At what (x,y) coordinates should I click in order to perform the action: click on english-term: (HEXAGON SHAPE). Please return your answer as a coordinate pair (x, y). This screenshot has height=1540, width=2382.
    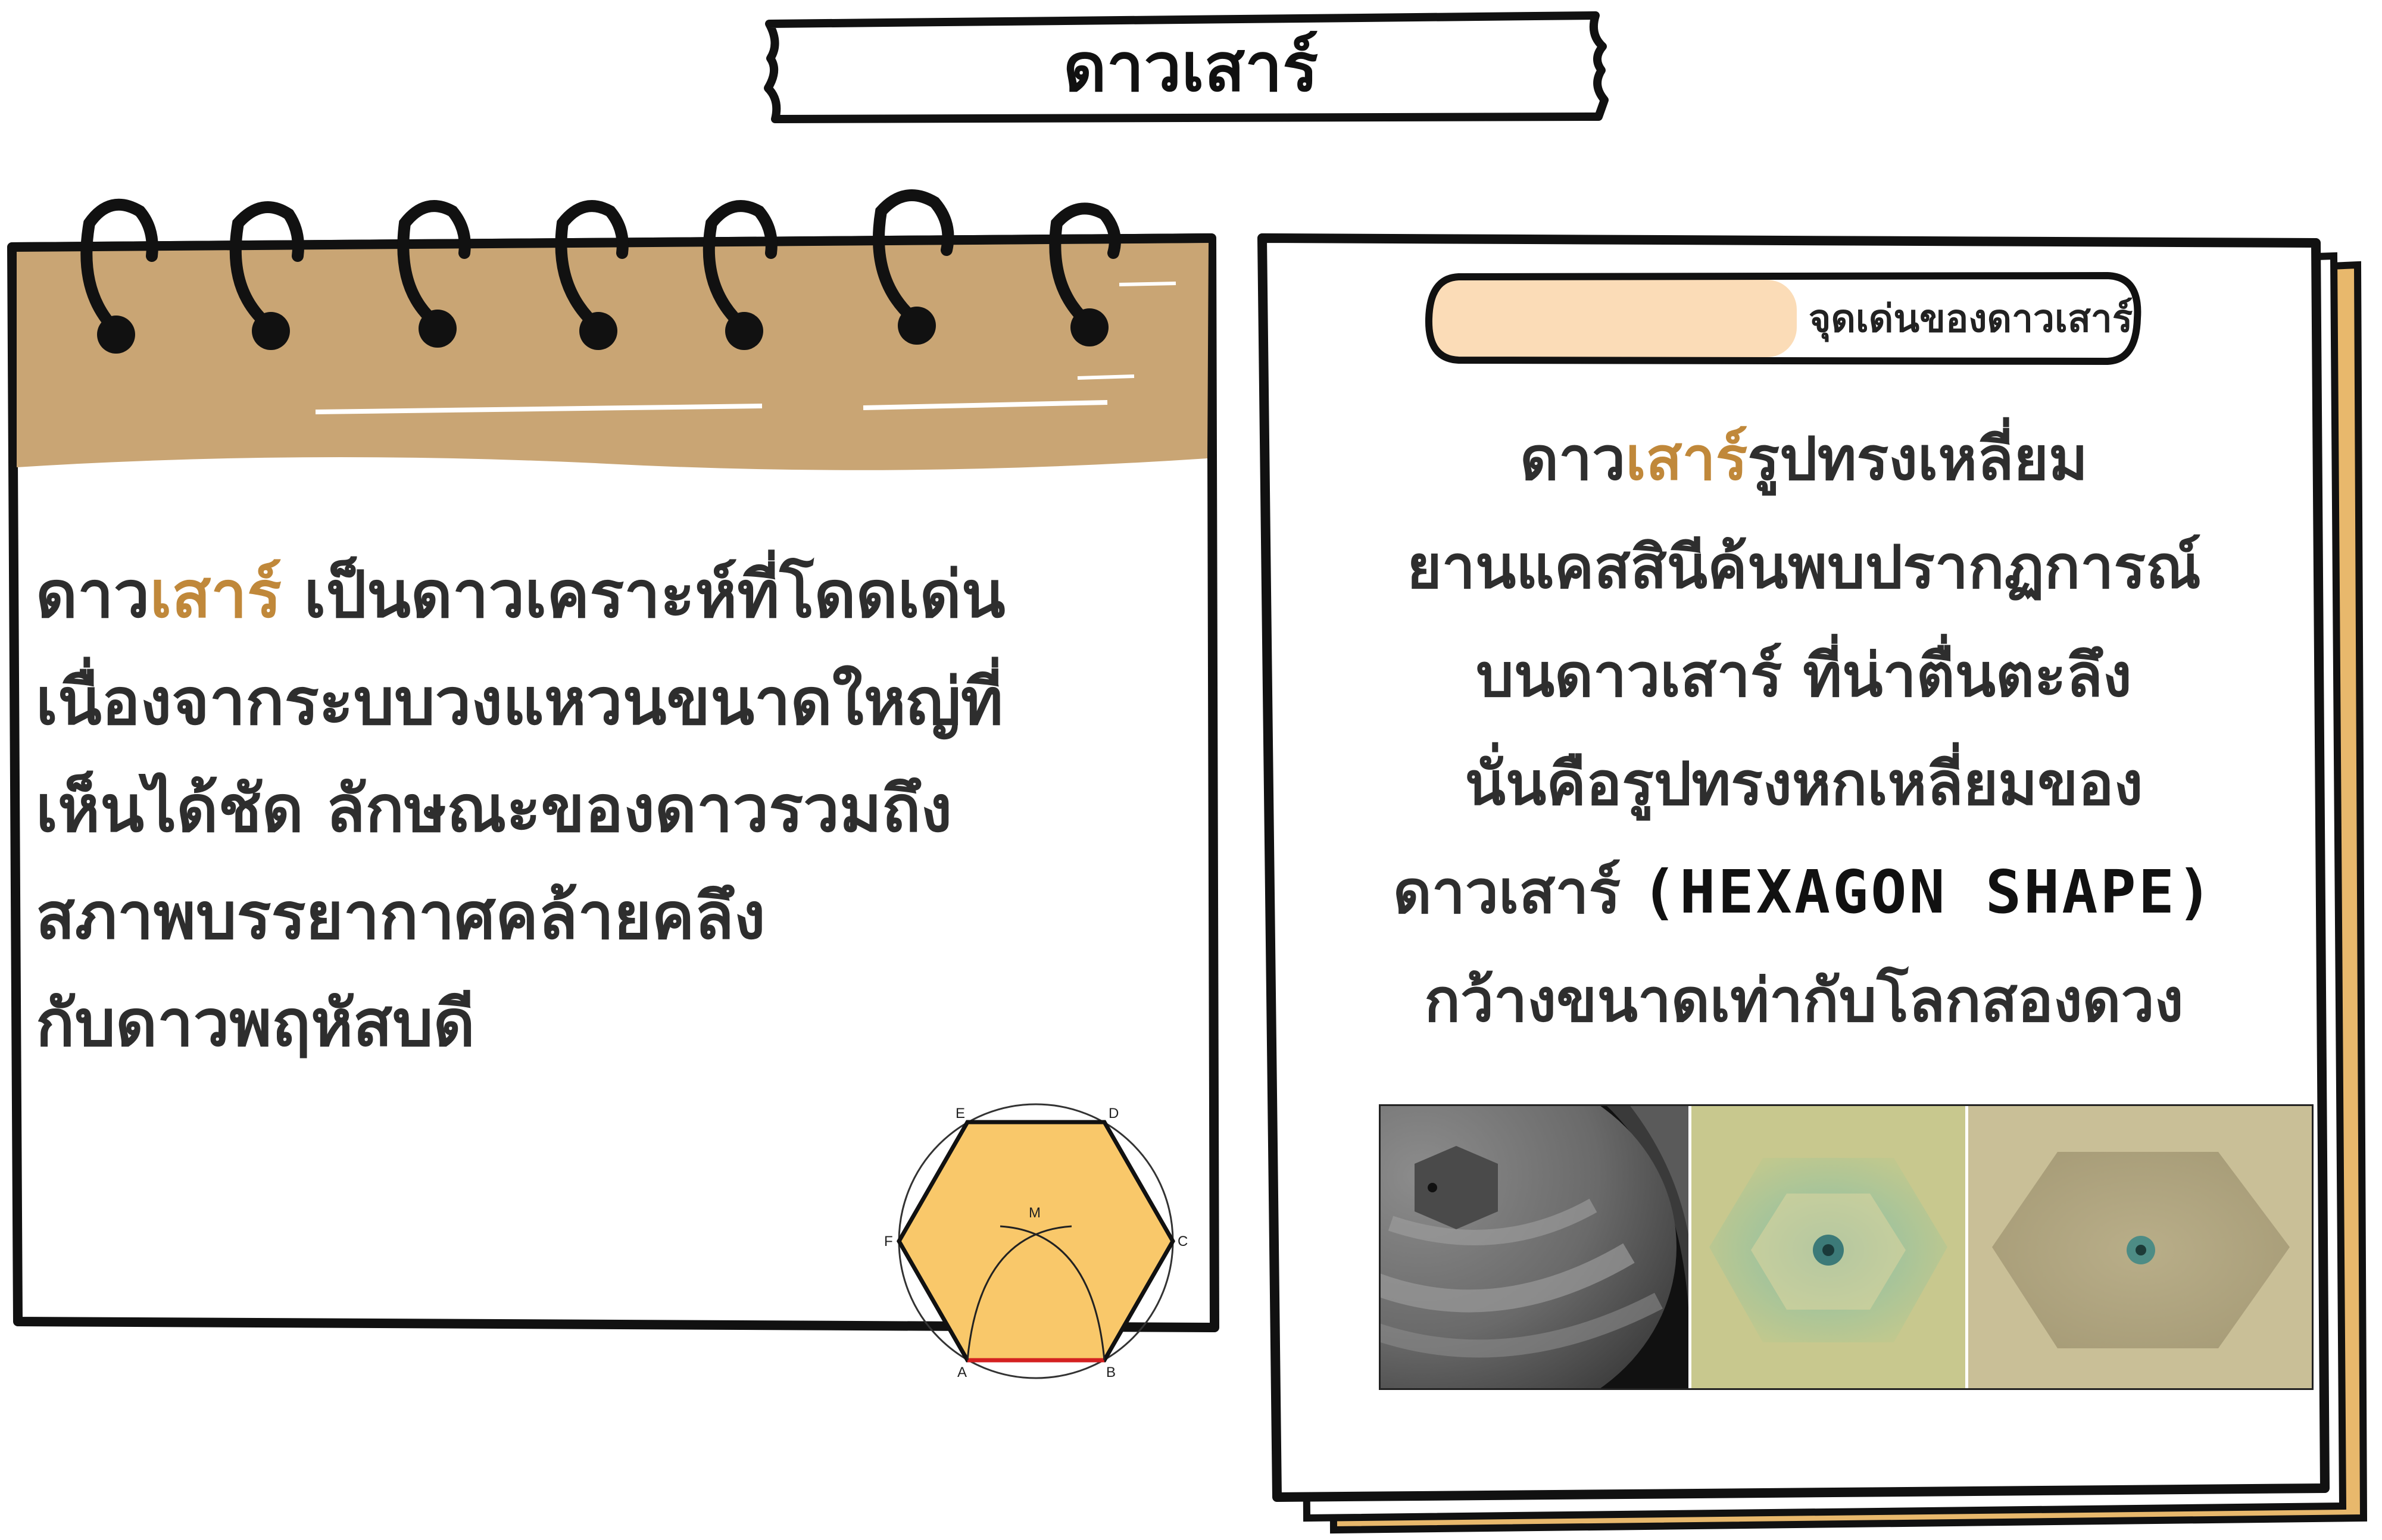
    Looking at the image, I should click on (1928, 892).